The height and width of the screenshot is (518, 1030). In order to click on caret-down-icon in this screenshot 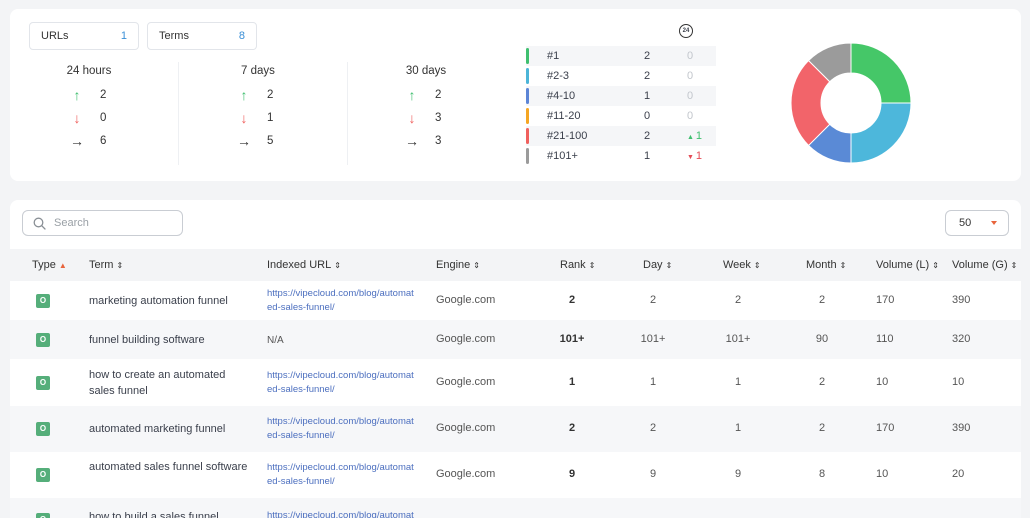, I will do `click(994, 223)`.